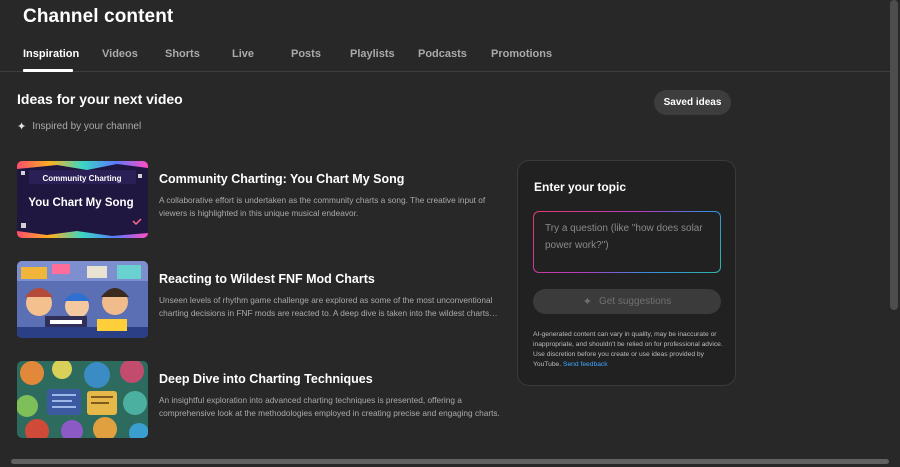 The width and height of the screenshot is (900, 467). Describe the element at coordinates (442, 54) in the screenshot. I see `tab-podcasts: Podcasts` at that location.